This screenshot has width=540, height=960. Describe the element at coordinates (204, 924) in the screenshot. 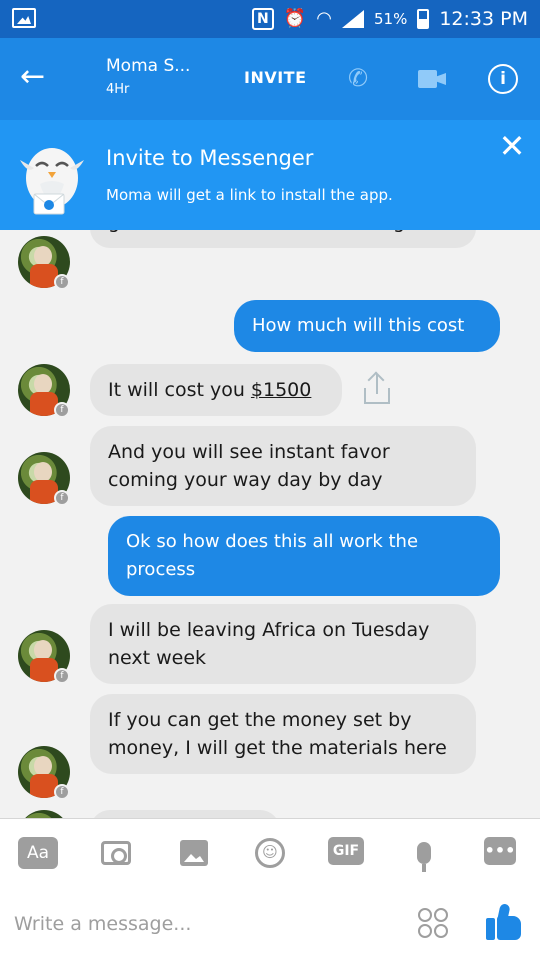

I see `message-input` at that location.